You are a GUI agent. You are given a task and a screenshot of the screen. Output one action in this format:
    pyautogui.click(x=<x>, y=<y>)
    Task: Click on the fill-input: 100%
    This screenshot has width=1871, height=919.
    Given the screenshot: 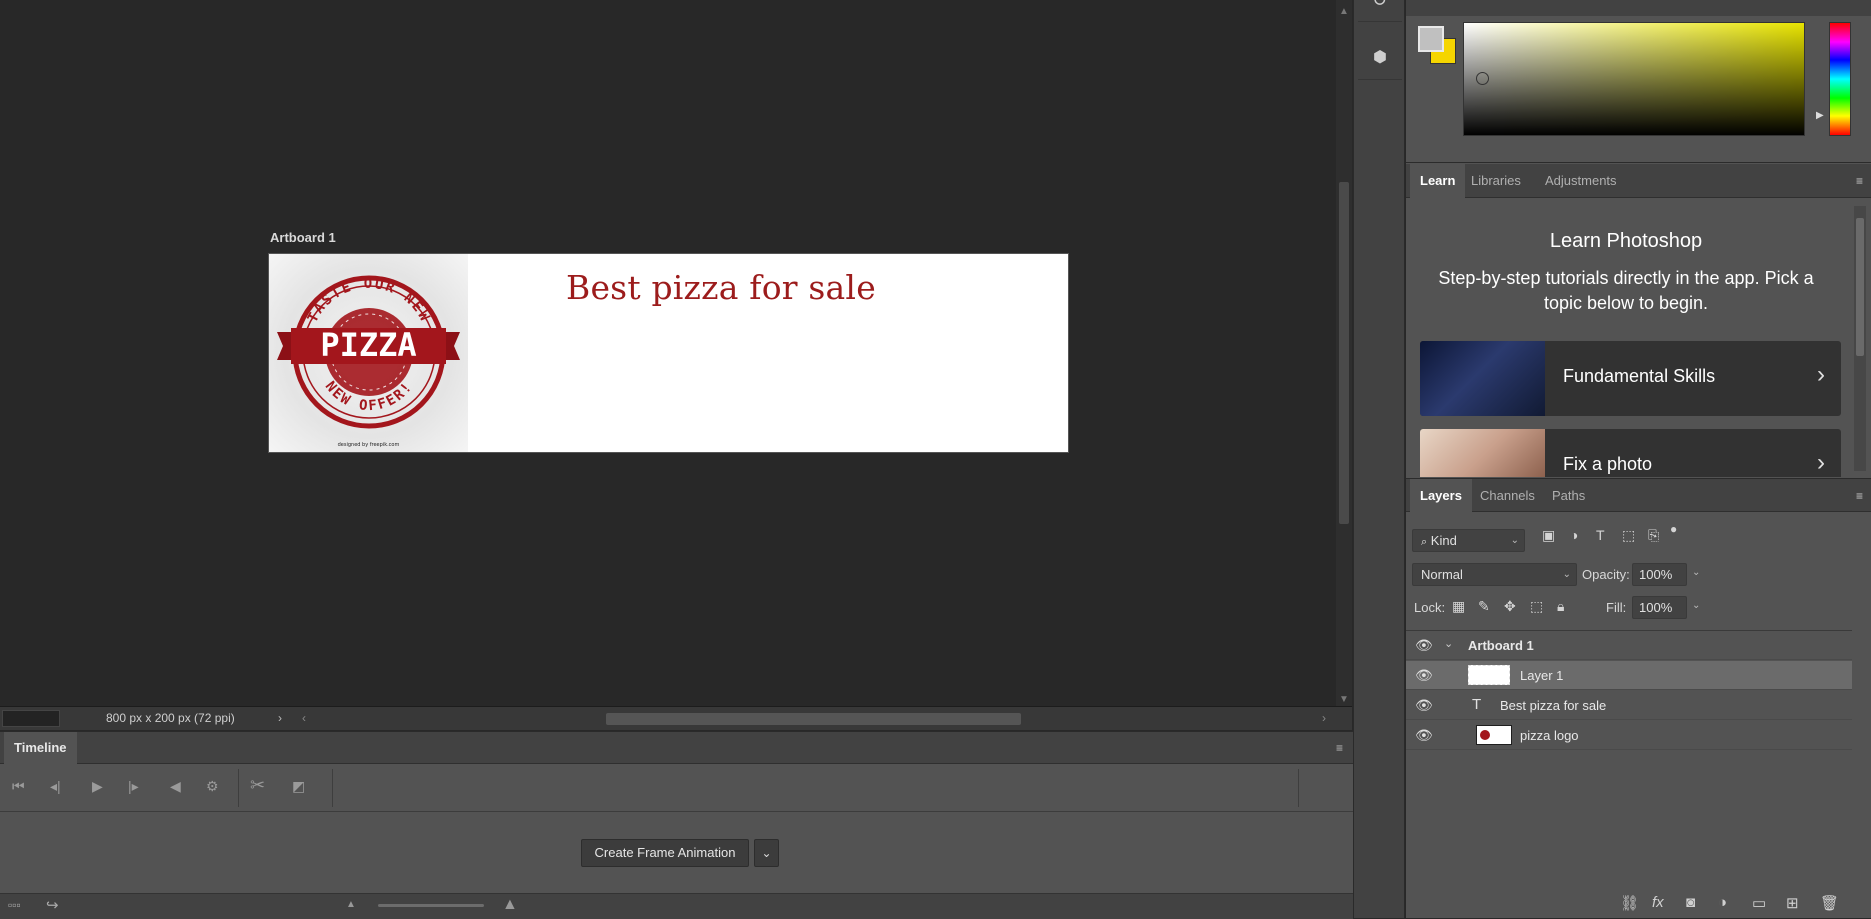 What is the action you would take?
    pyautogui.click(x=1659, y=607)
    